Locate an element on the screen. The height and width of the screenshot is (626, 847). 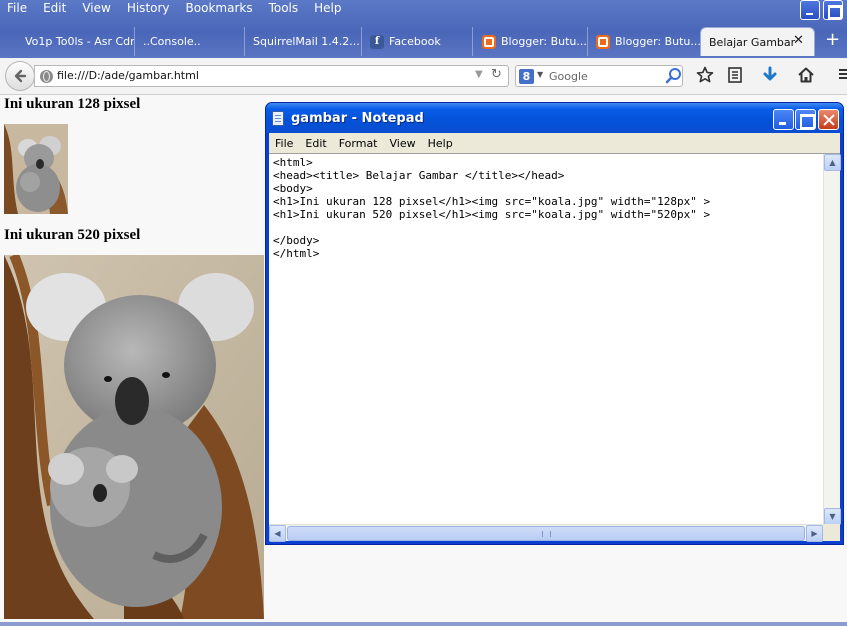
search-bar: 8 ▼ Google is located at coordinates (599, 76).